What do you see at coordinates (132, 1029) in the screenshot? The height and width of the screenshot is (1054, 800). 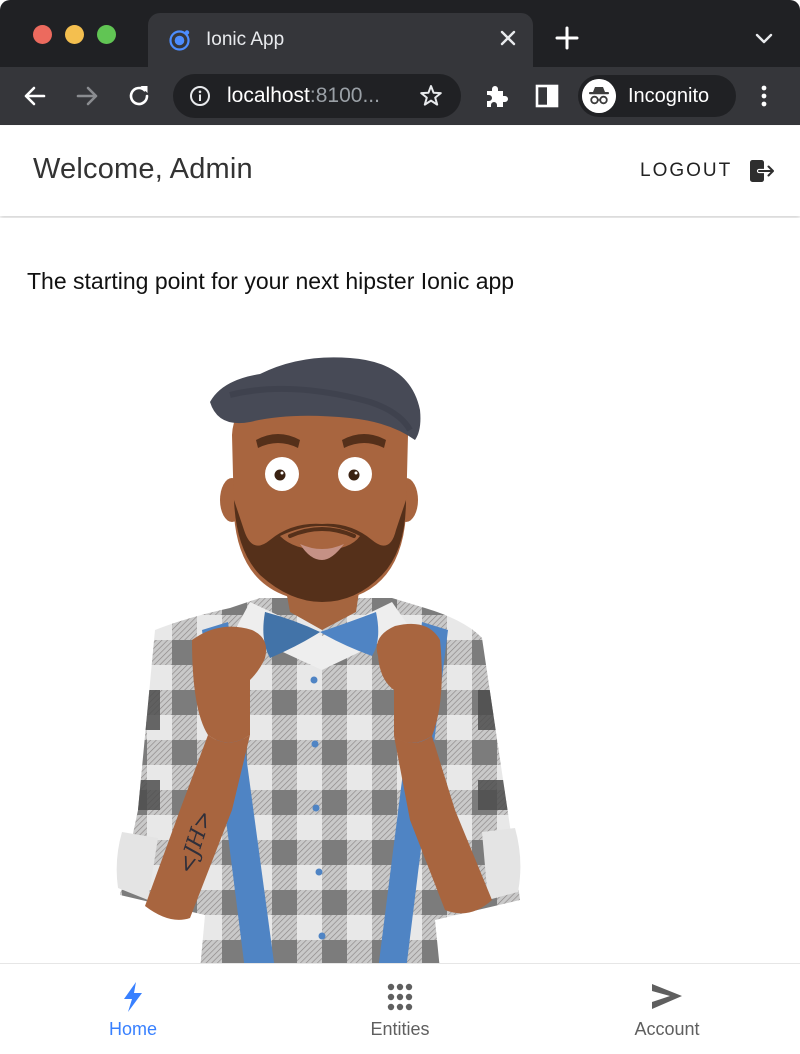 I see `tab-home-label: Home` at bounding box center [132, 1029].